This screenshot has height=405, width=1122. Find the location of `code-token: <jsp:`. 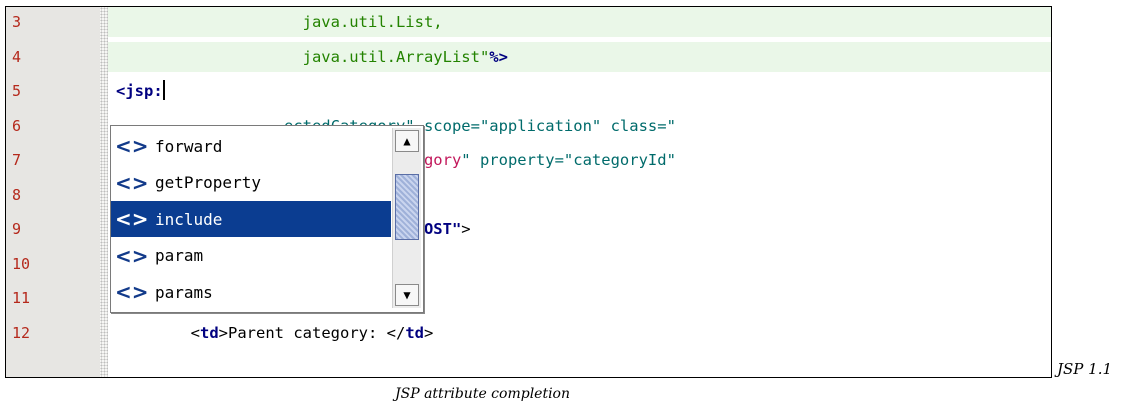

code-token: <jsp: is located at coordinates (139, 91).